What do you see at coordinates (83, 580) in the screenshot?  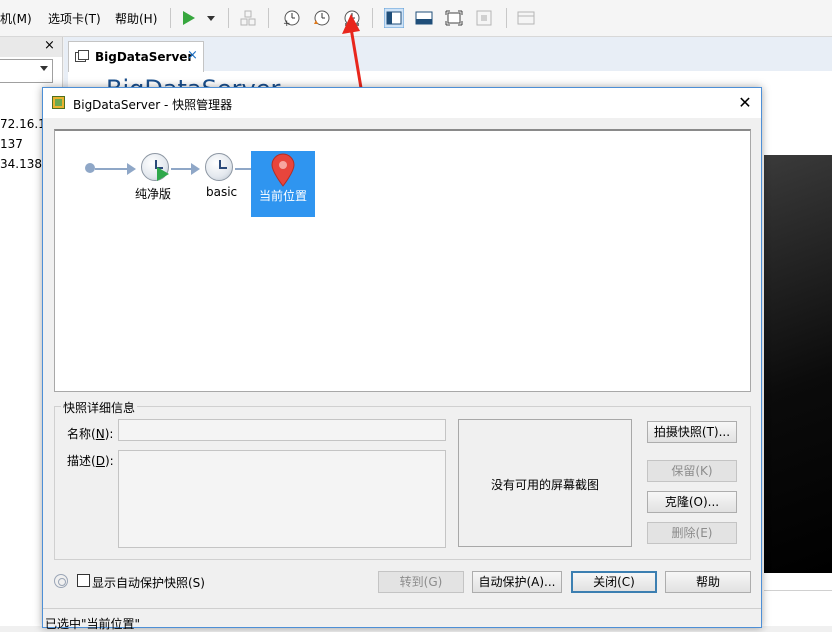 I see `show-autoprotect-checkbox` at bounding box center [83, 580].